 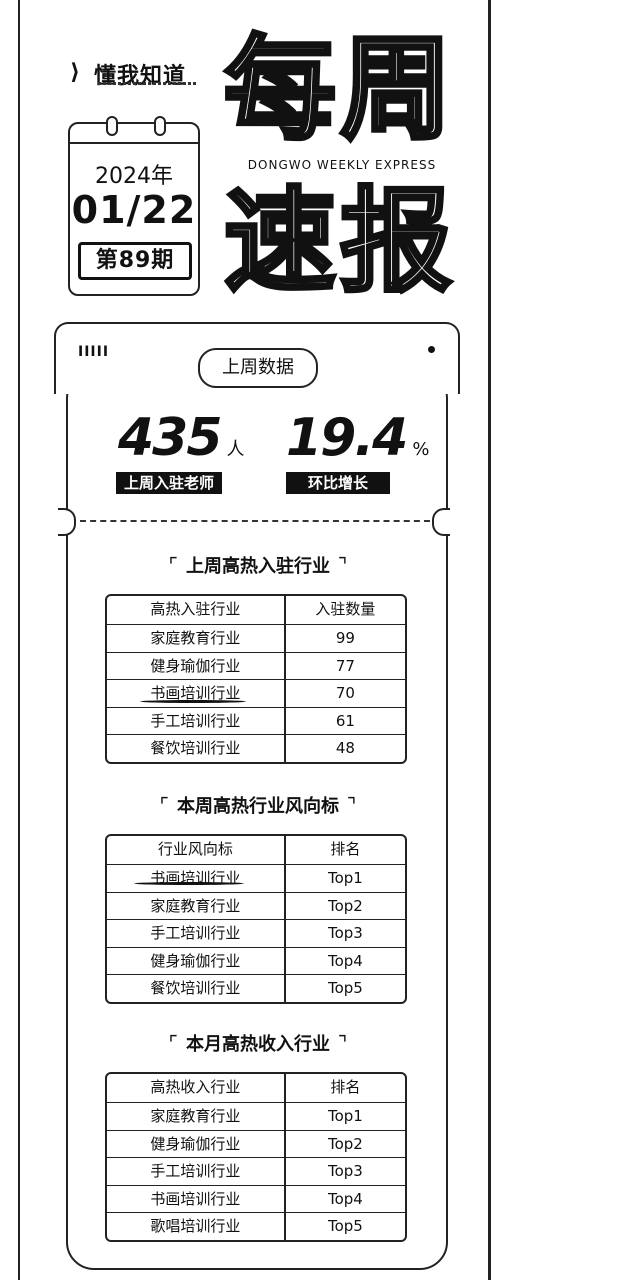 I want to click on table-row: 手工培训行业 61, so click(x=256, y=720).